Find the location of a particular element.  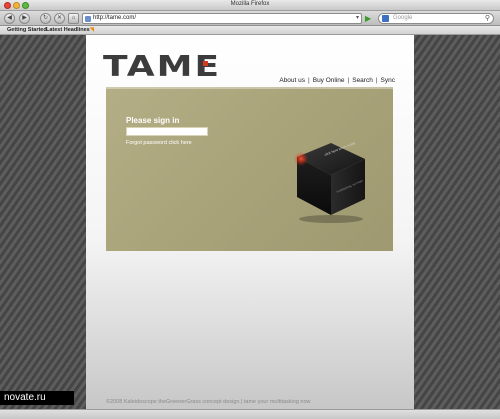

bookmark-latest-headlines: Latest Headlines◥ is located at coordinates (70, 30).